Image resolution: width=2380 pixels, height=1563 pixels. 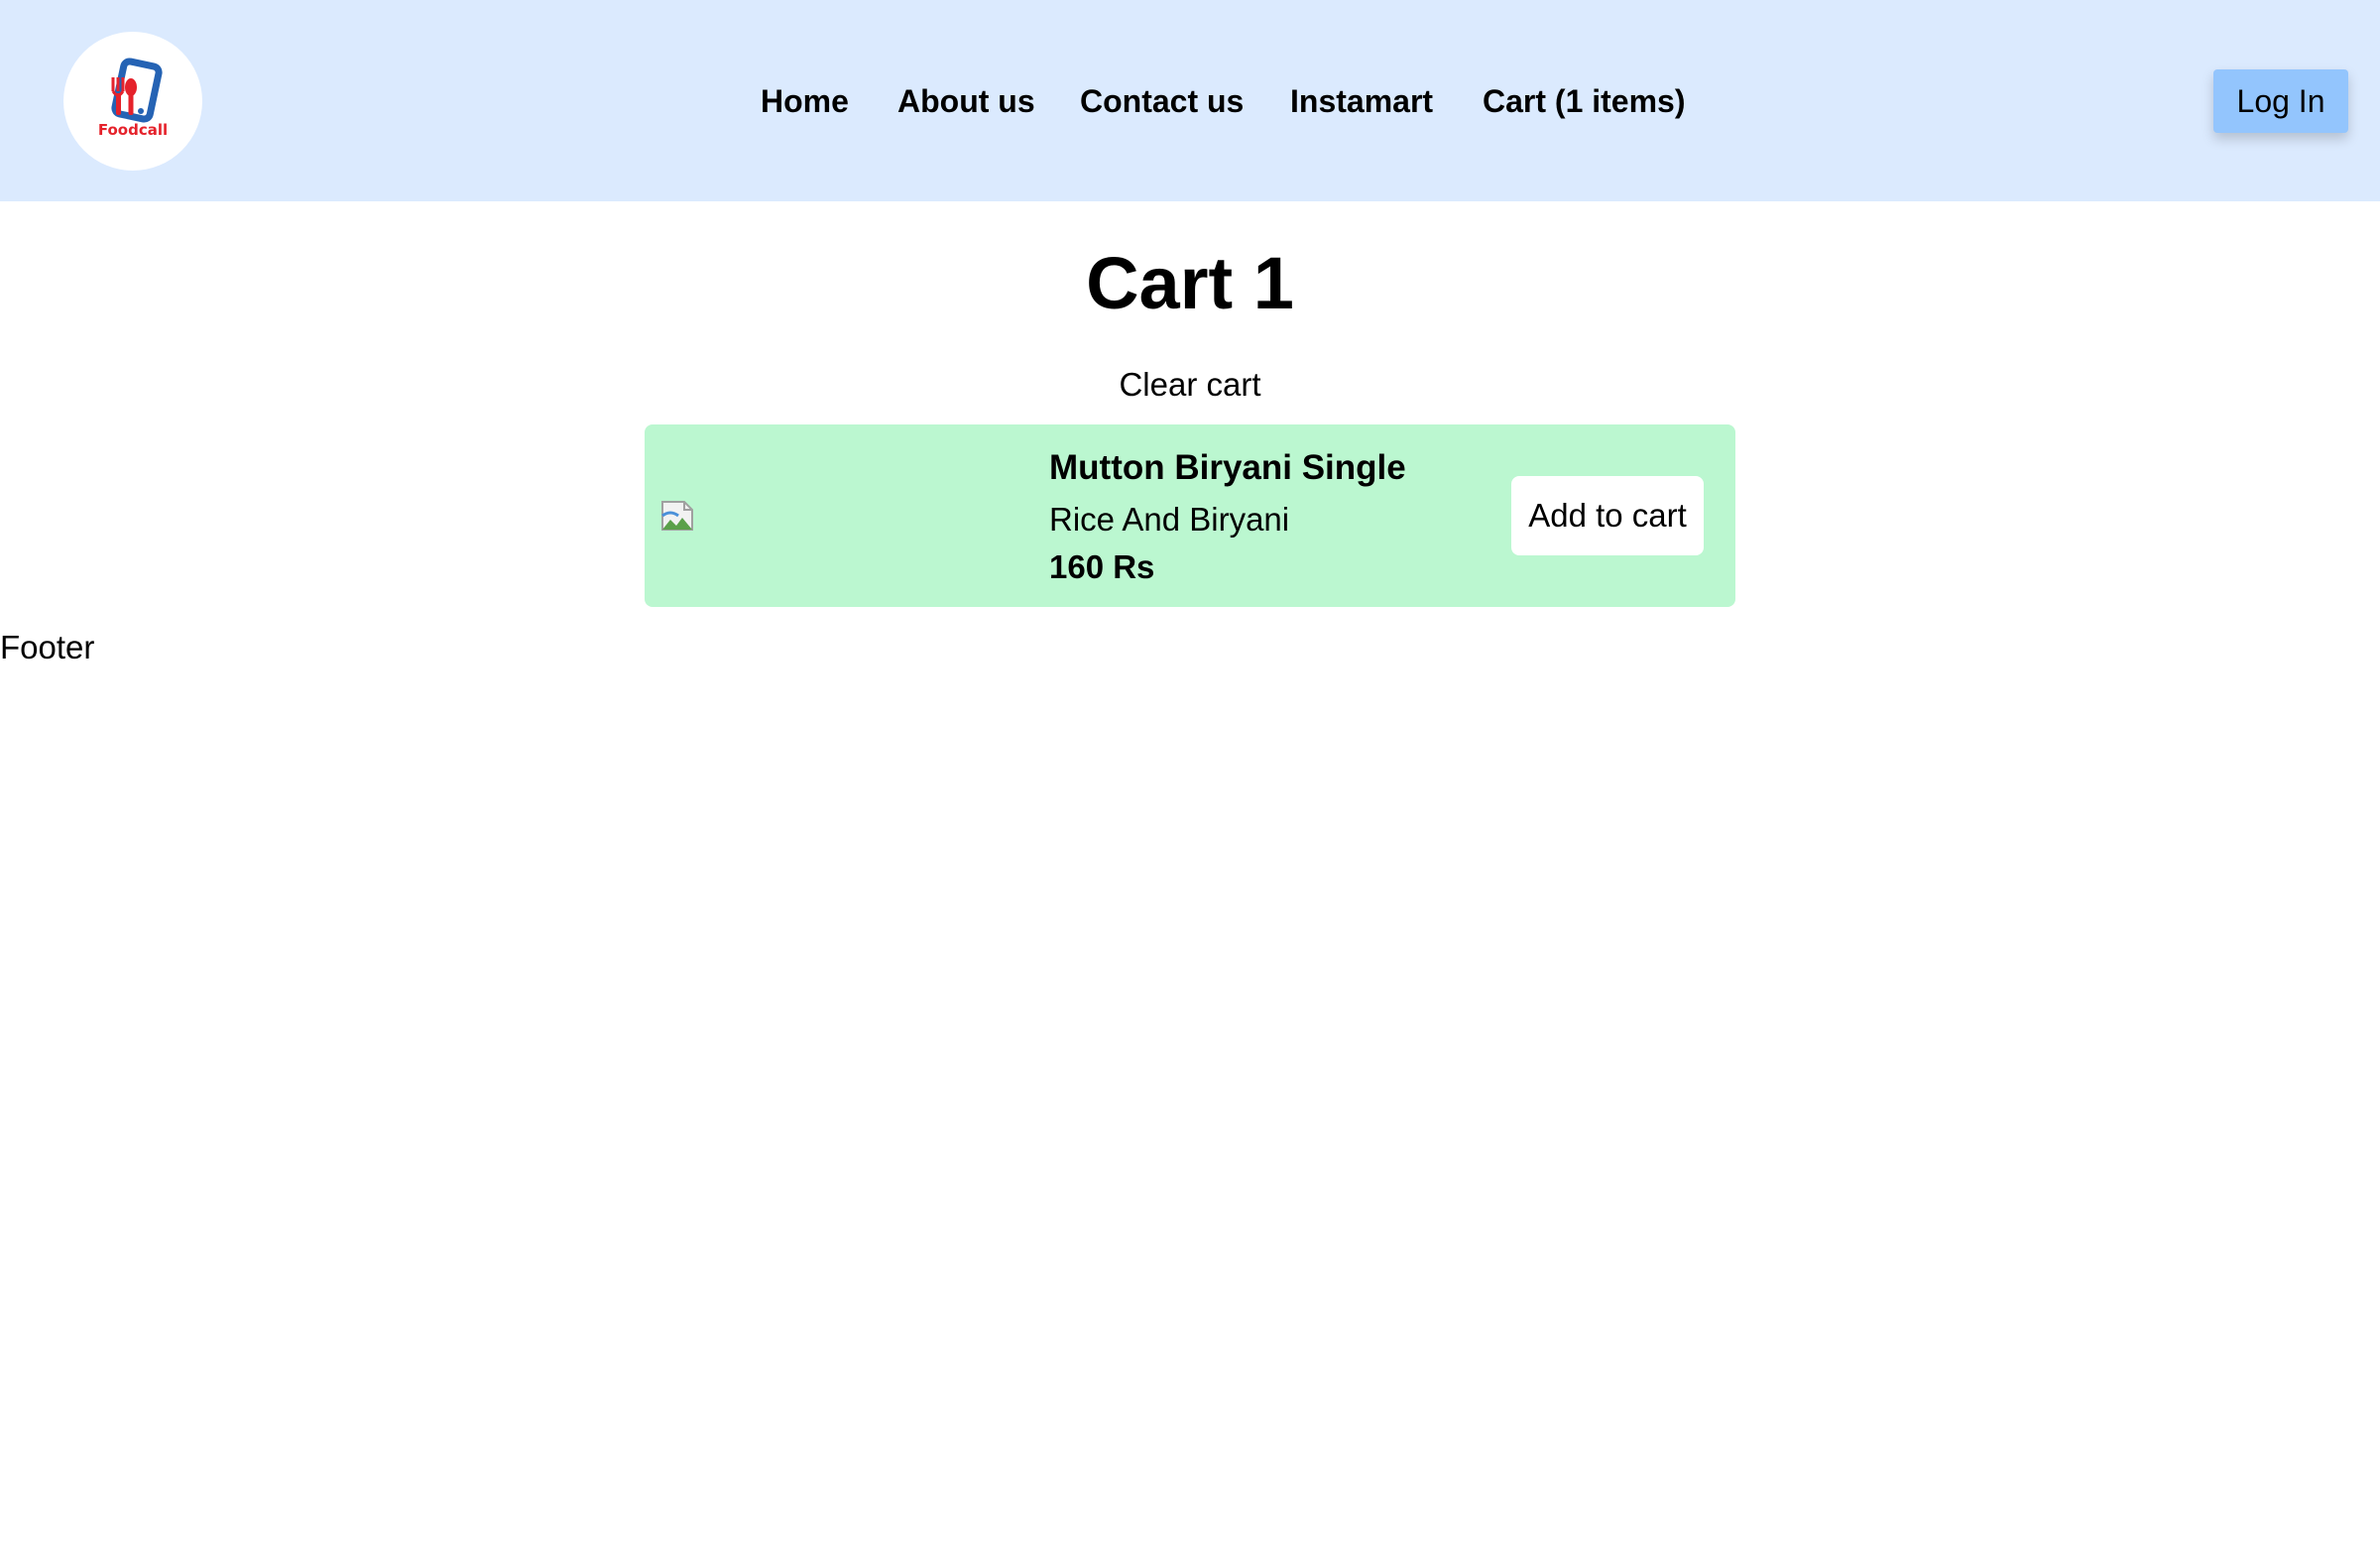 What do you see at coordinates (133, 130) in the screenshot?
I see `logo-wordmark: Foodcall` at bounding box center [133, 130].